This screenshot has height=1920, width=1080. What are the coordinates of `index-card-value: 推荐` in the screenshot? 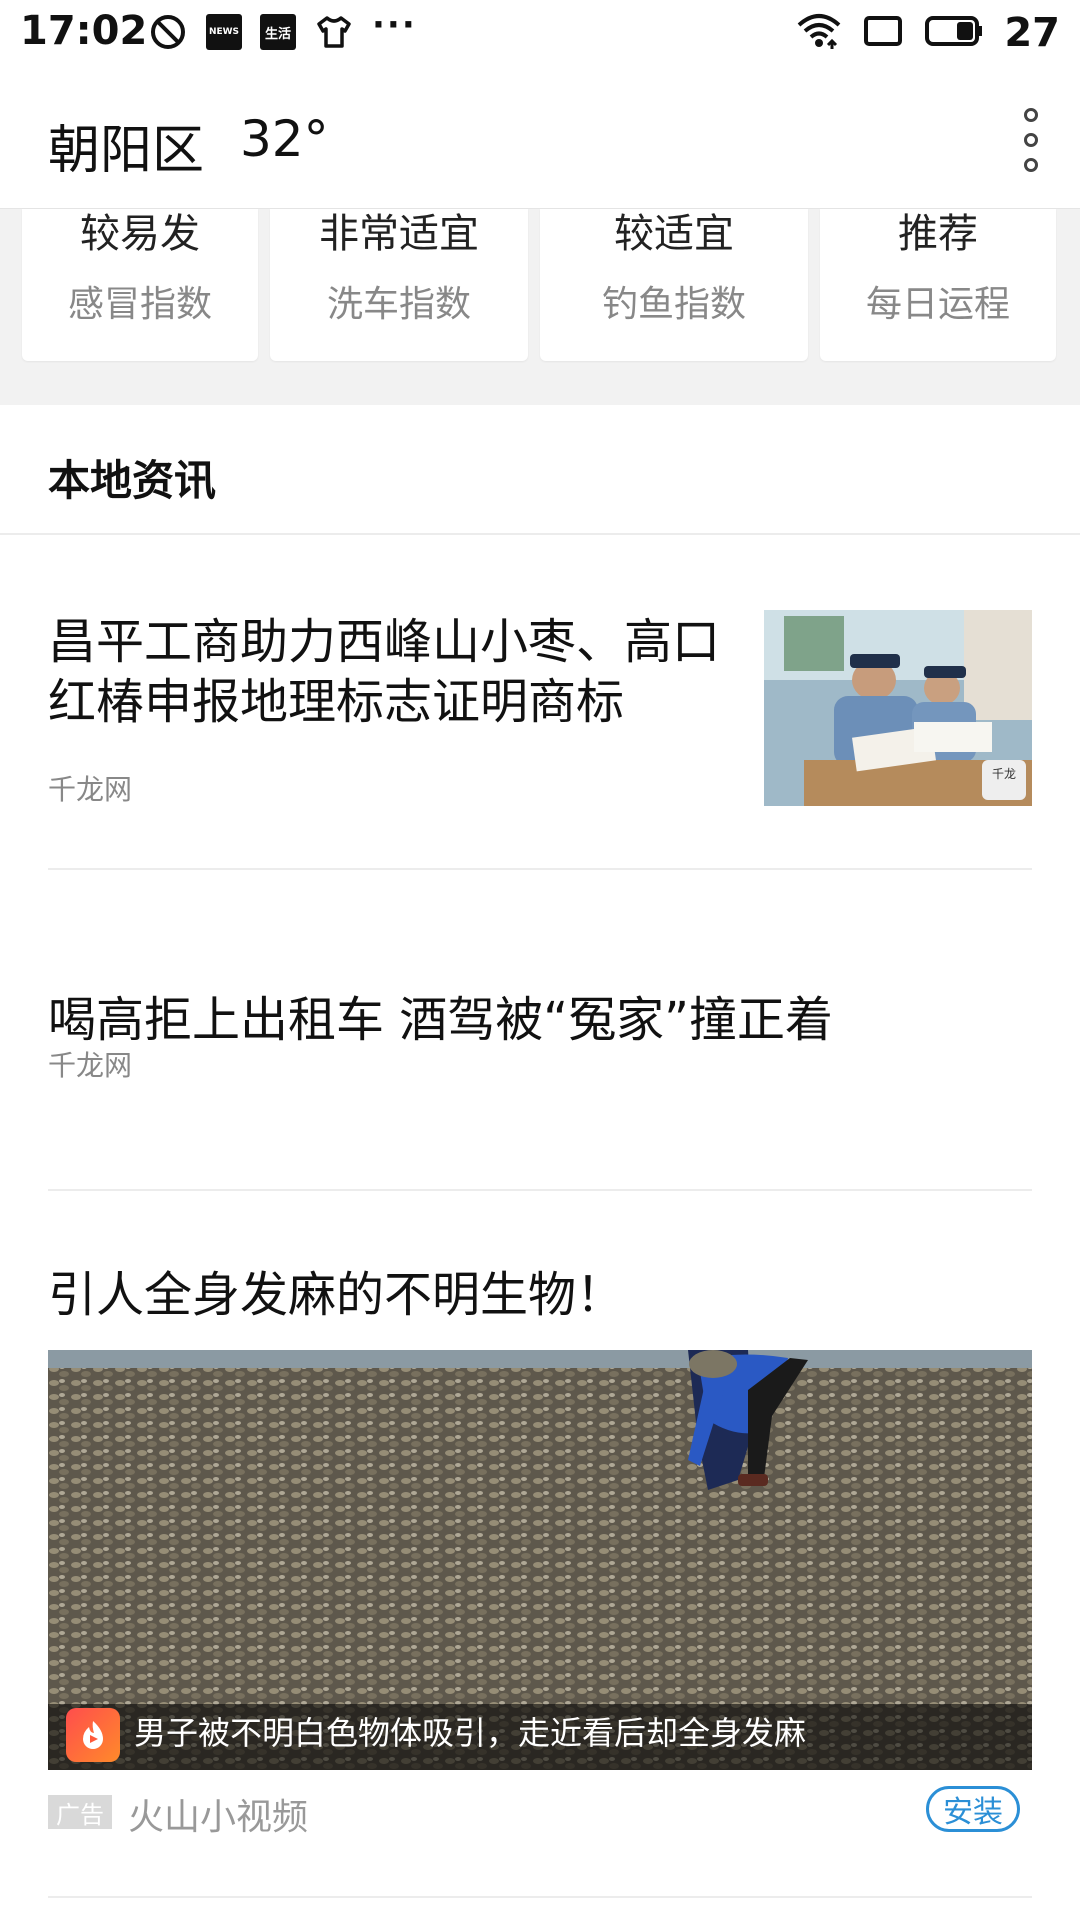 It's located at (938, 234).